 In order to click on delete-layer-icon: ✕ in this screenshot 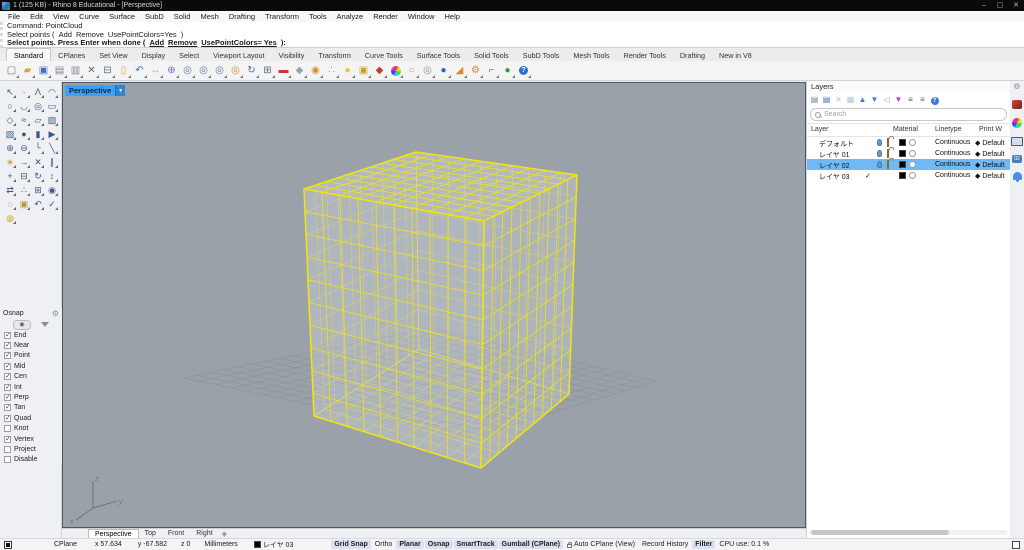, I will do `click(838, 100)`.